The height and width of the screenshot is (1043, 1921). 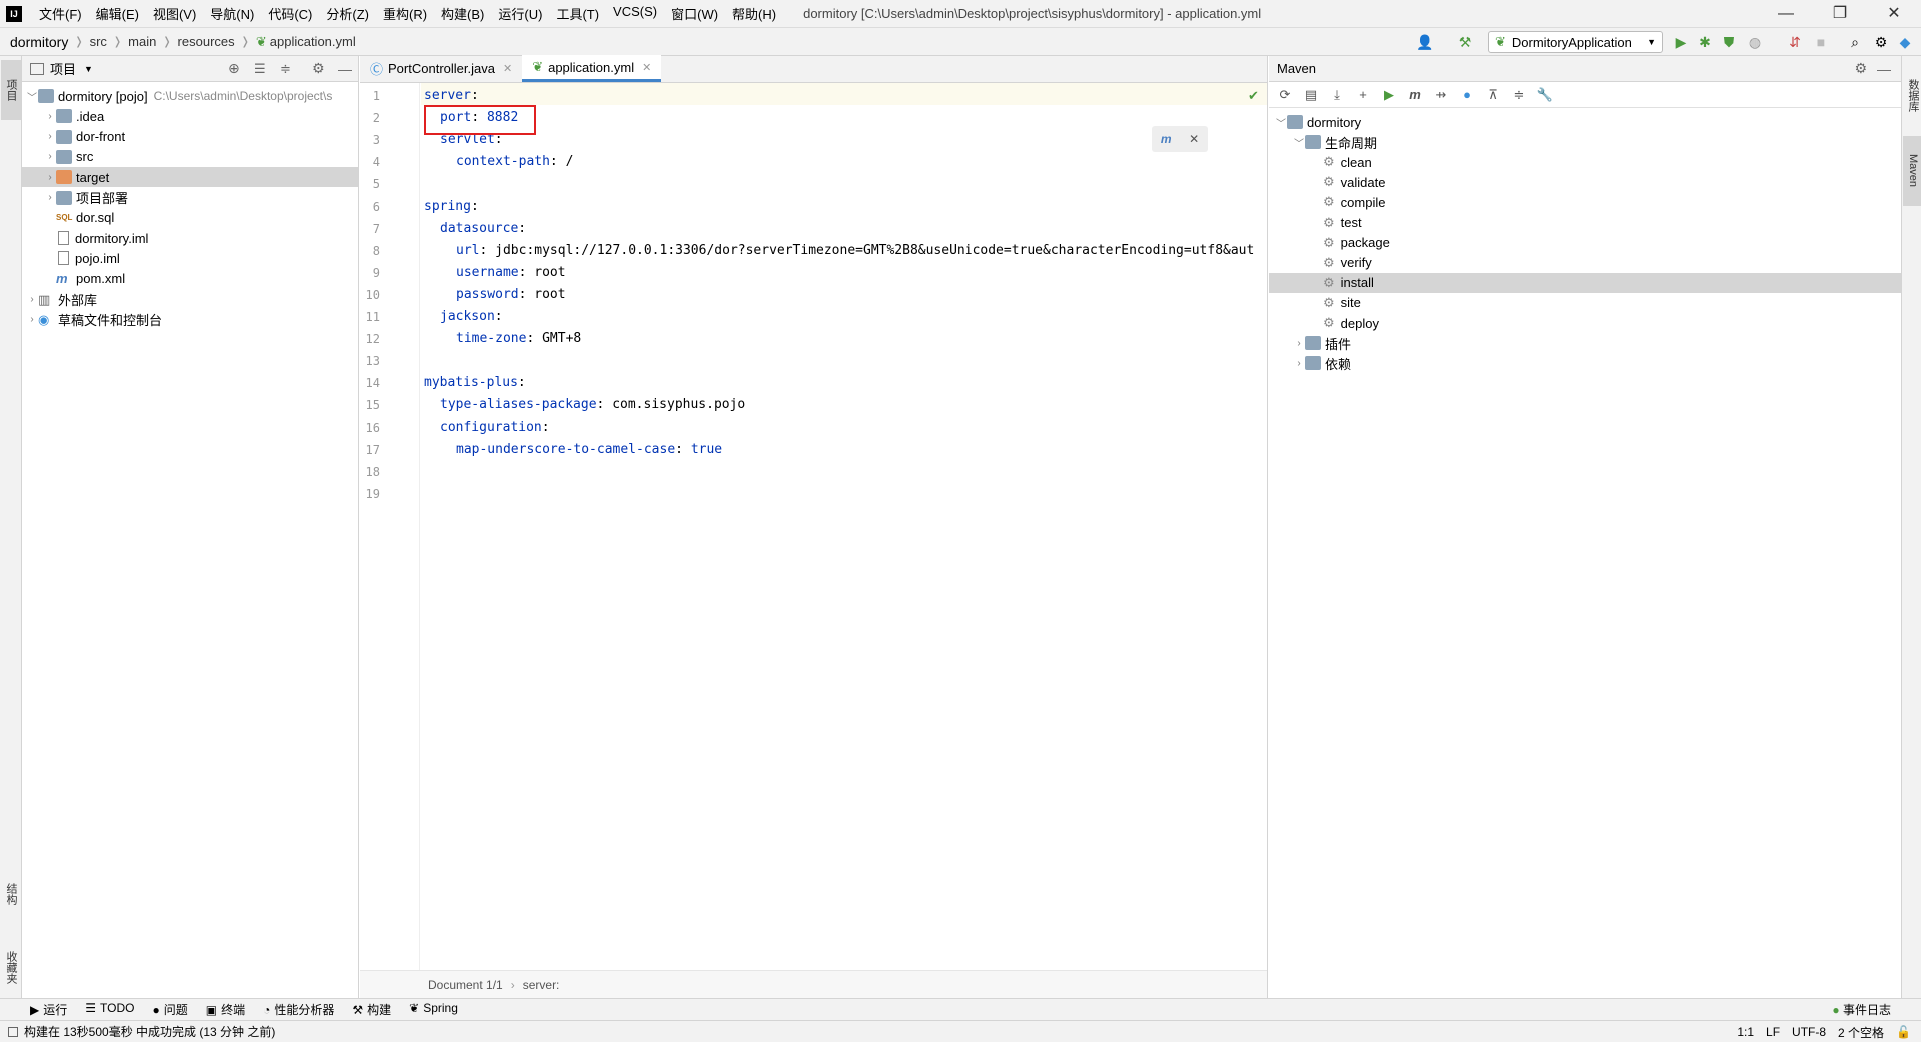 What do you see at coordinates (149, 1031) in the screenshot?
I see `status-message: 构建在 13秒500毫秒 中成功完成 (13 分钟 之前)` at bounding box center [149, 1031].